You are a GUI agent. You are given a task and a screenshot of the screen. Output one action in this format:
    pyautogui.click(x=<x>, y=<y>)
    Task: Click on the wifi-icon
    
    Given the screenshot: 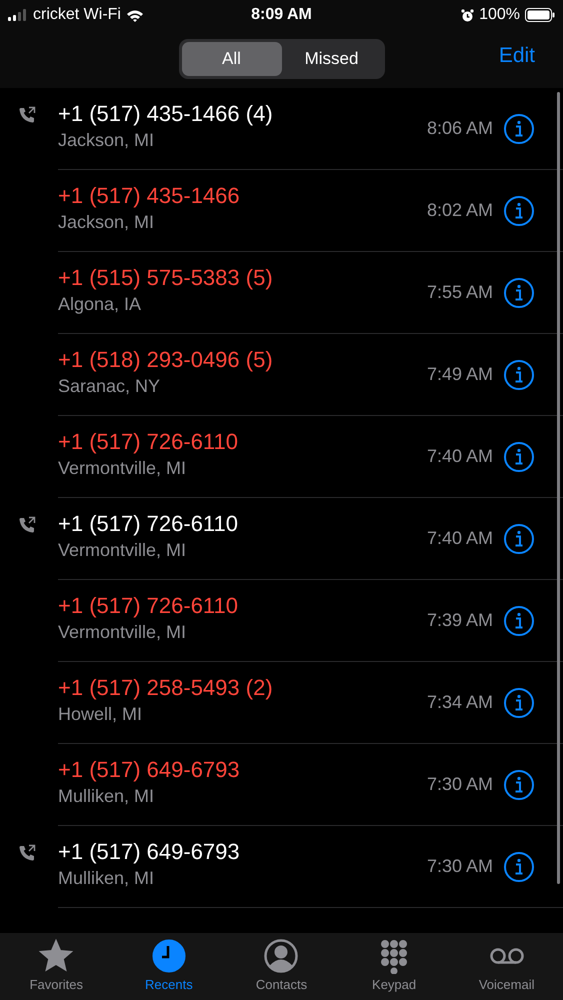 What is the action you would take?
    pyautogui.click(x=135, y=15)
    